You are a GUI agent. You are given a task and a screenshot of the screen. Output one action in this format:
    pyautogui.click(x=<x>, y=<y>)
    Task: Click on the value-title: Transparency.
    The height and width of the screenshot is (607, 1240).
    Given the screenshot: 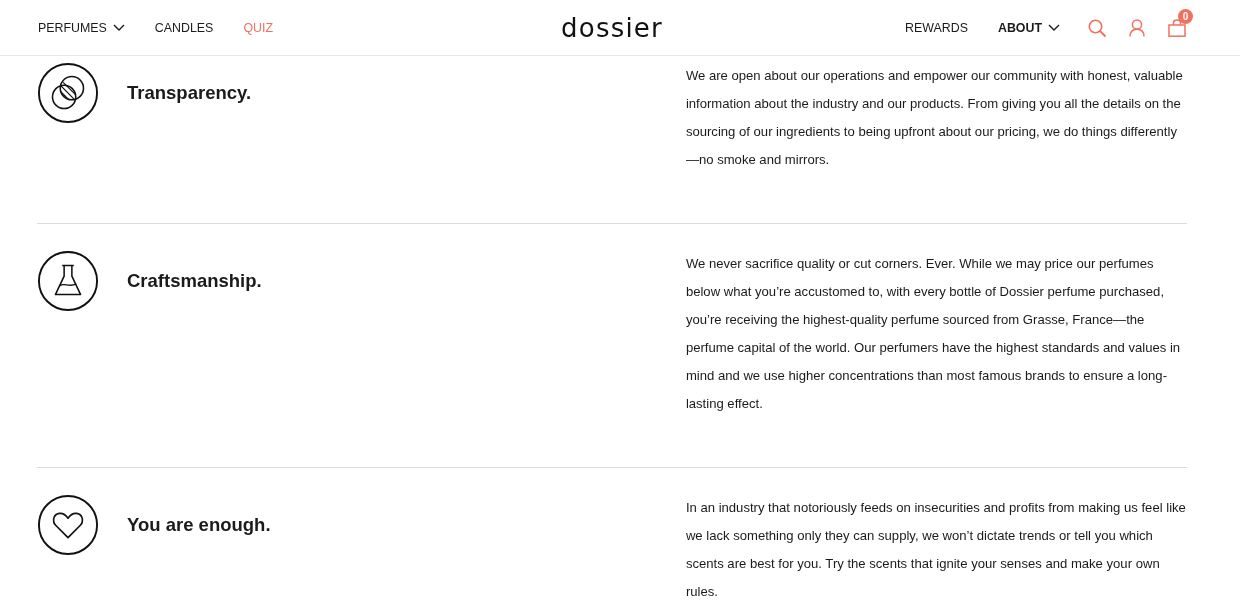 What is the action you would take?
    pyautogui.click(x=189, y=93)
    